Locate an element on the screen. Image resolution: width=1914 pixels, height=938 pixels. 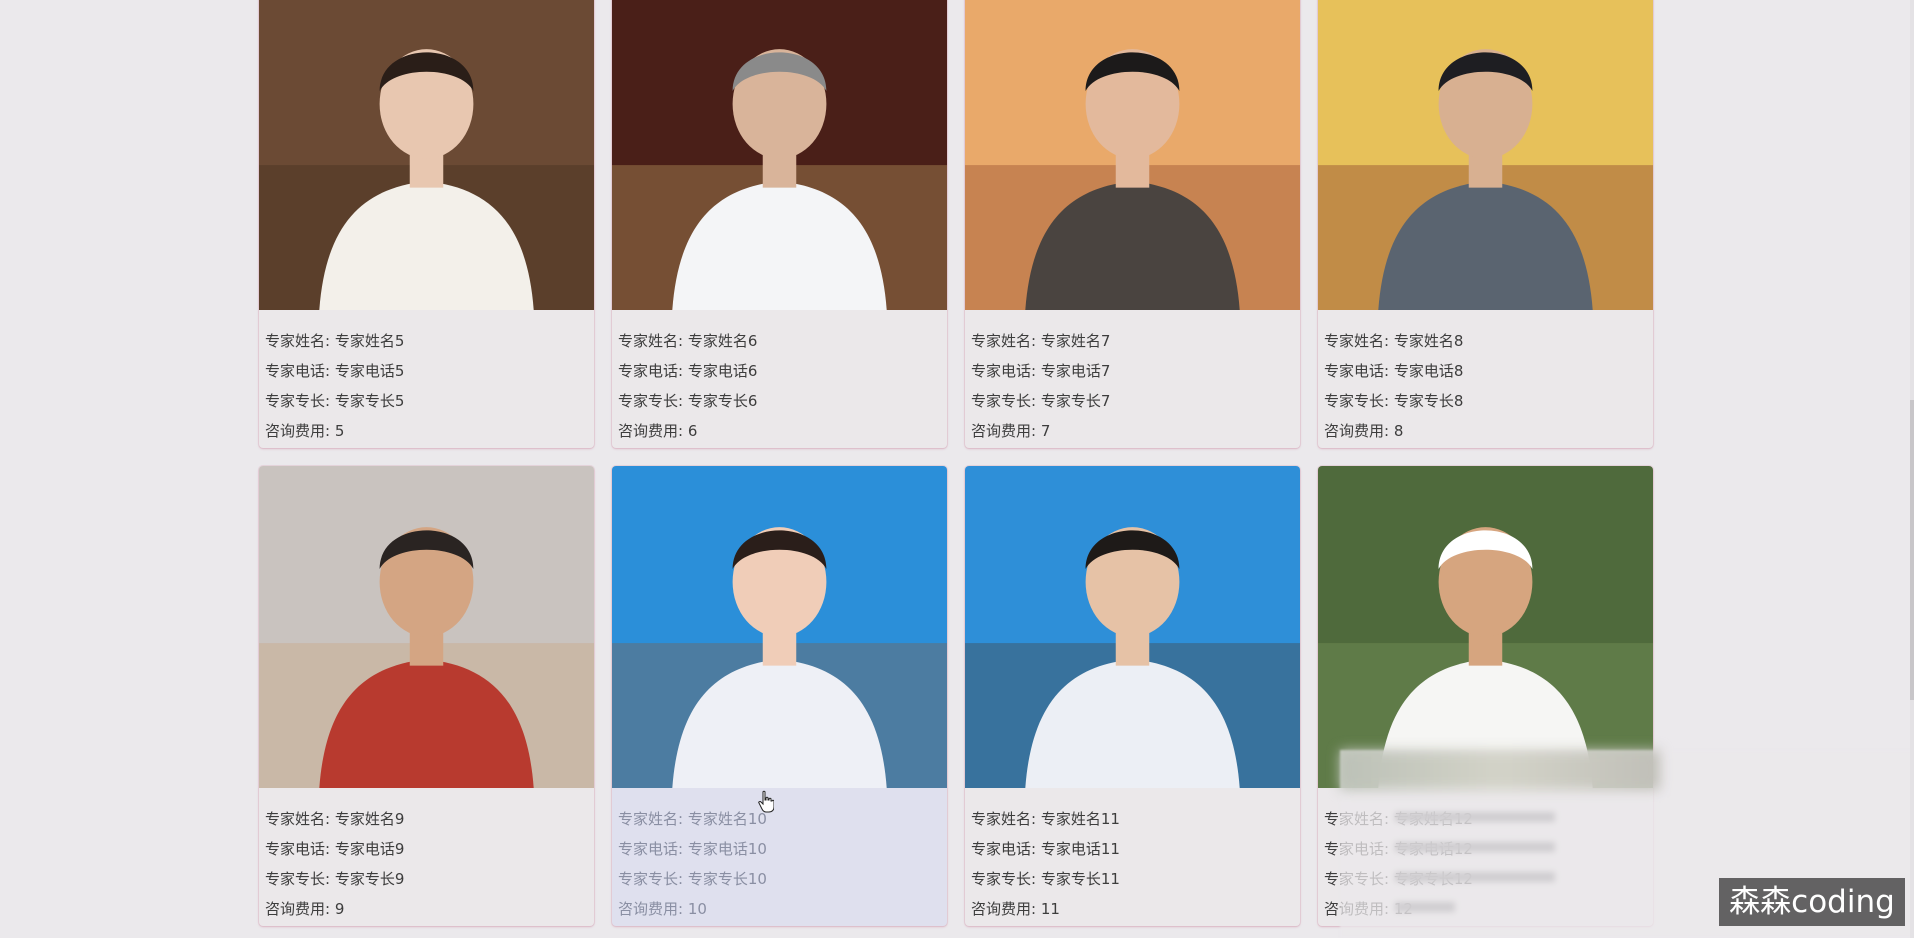
consult-fee-row: 咨询费用: 7 is located at coordinates (1011, 431).